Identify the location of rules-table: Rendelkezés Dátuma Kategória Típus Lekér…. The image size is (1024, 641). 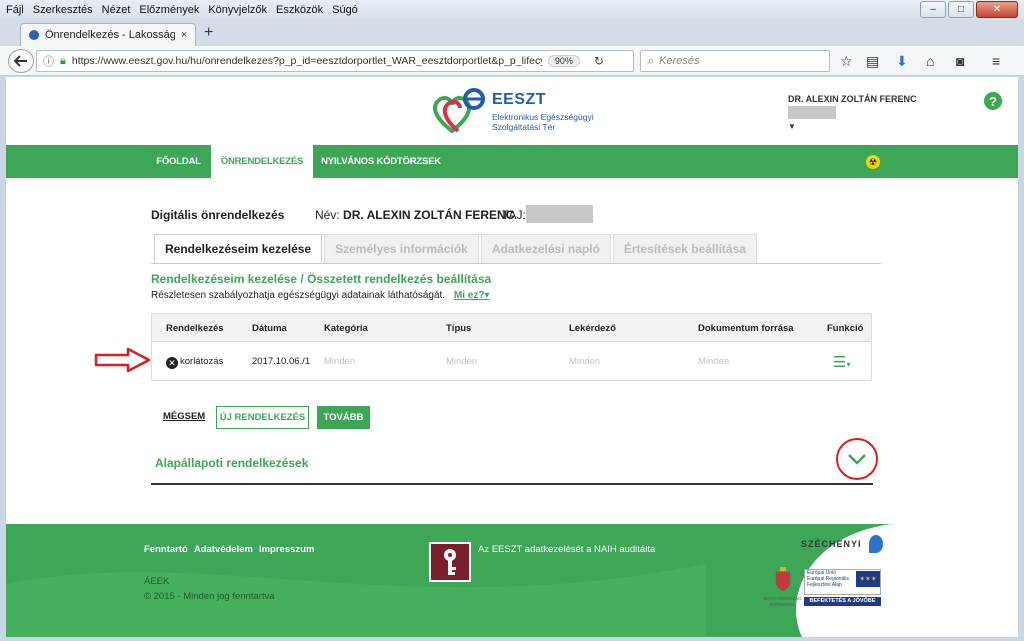
(511, 347).